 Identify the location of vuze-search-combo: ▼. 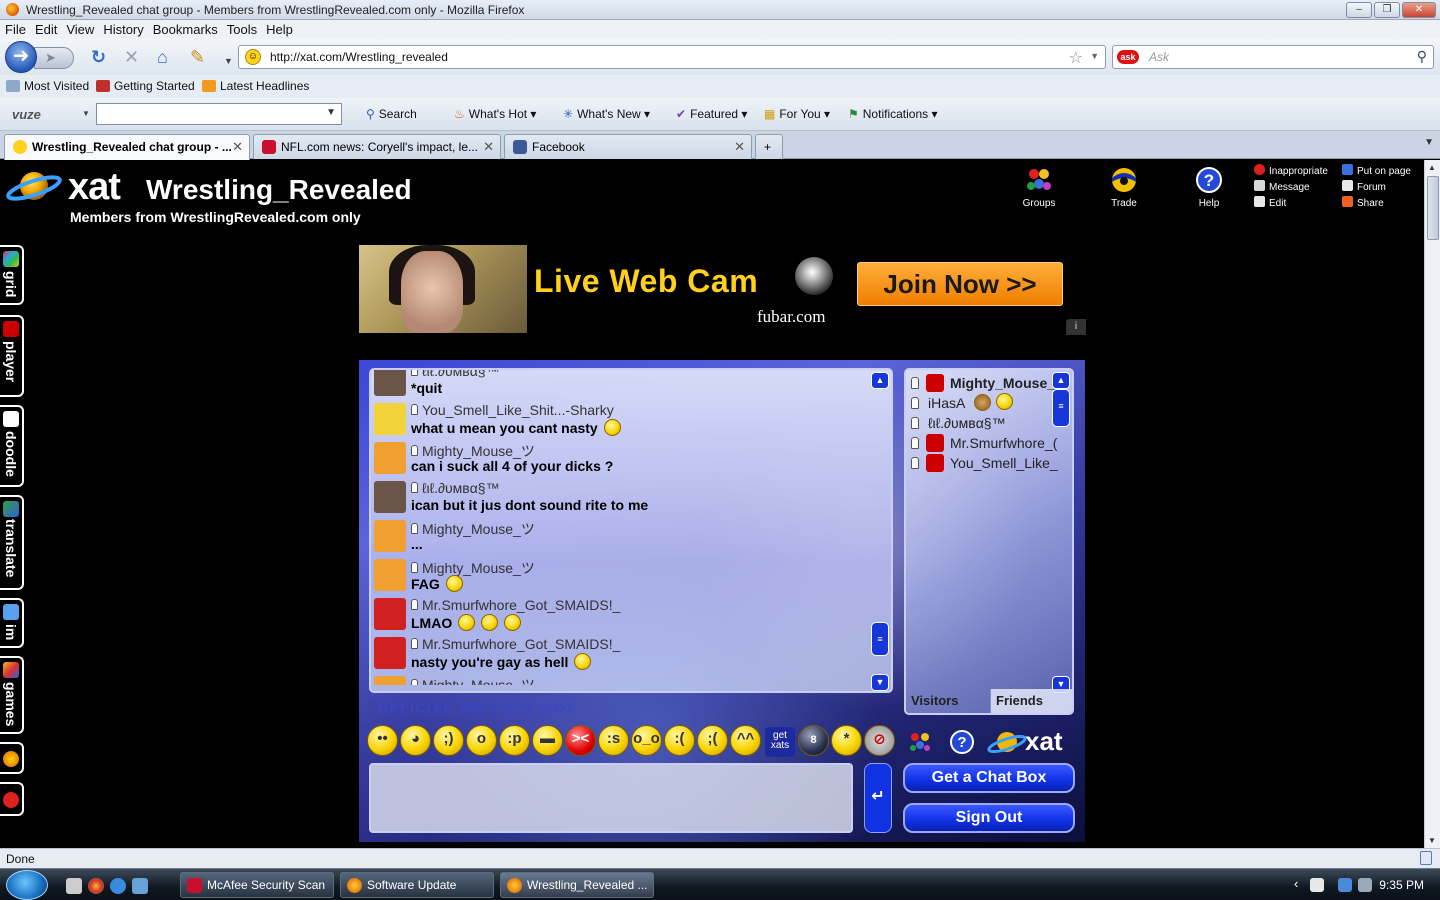
(219, 114).